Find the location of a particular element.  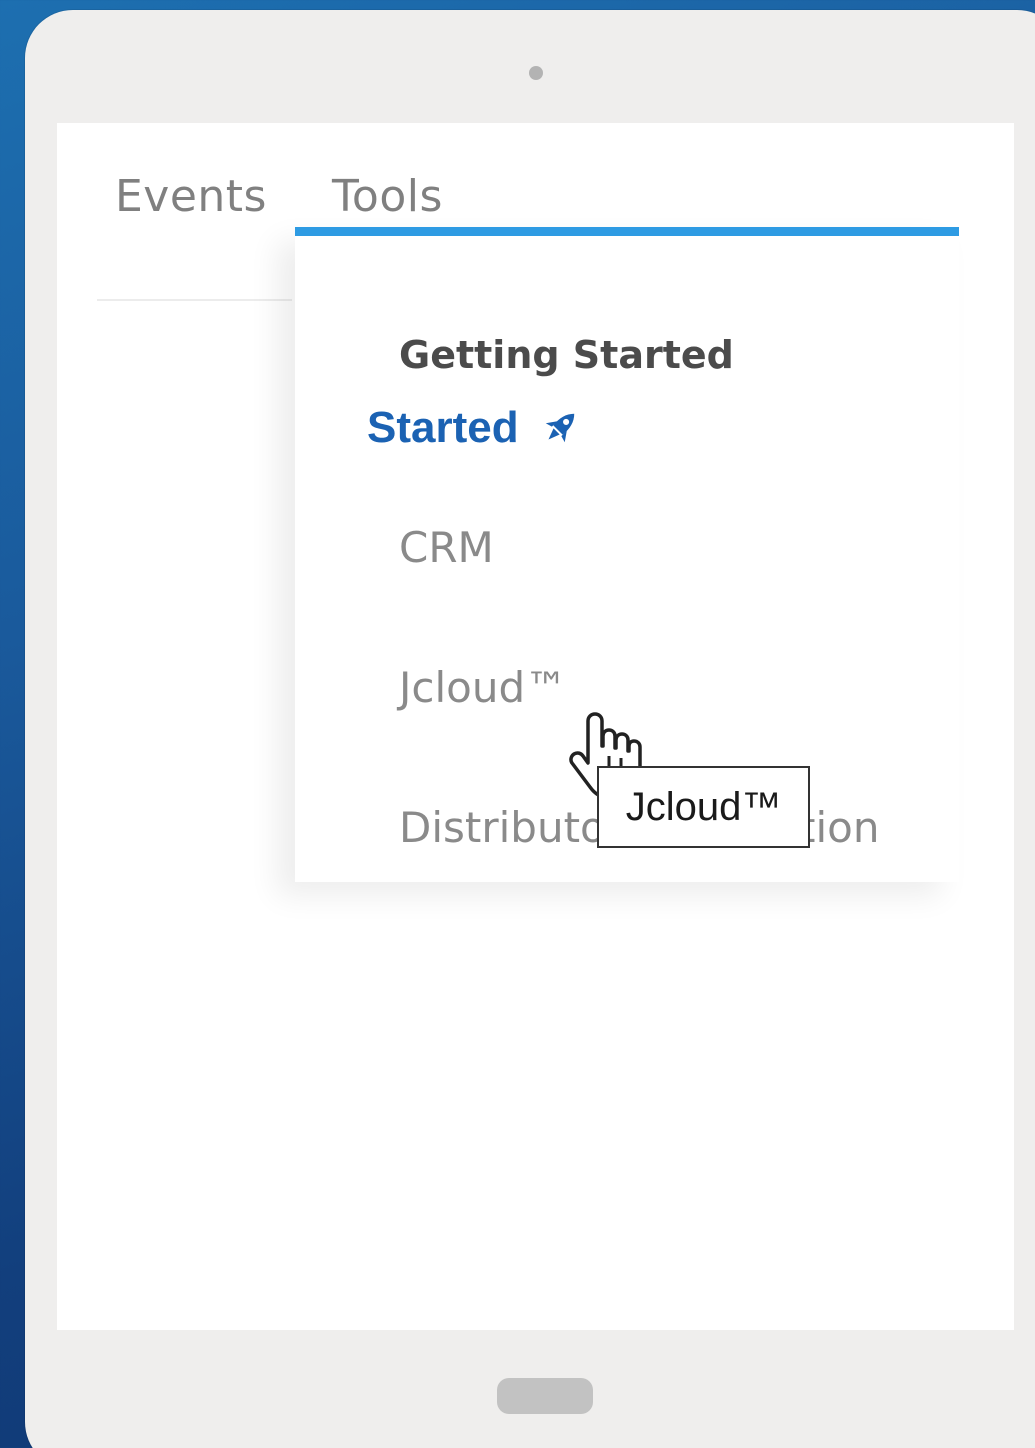

nav-events: Events is located at coordinates (191, 196).